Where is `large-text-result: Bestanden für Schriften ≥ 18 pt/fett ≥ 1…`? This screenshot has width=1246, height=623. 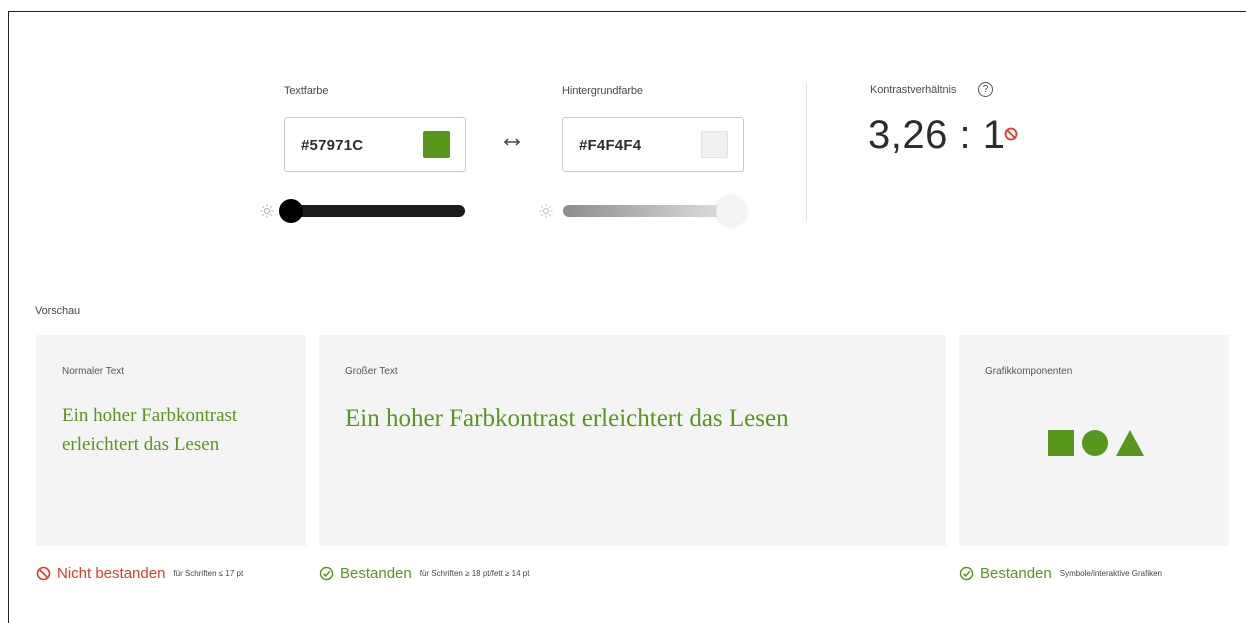
large-text-result: Bestanden für Schriften ≥ 18 pt/fett ≥ 1… is located at coordinates (424, 573).